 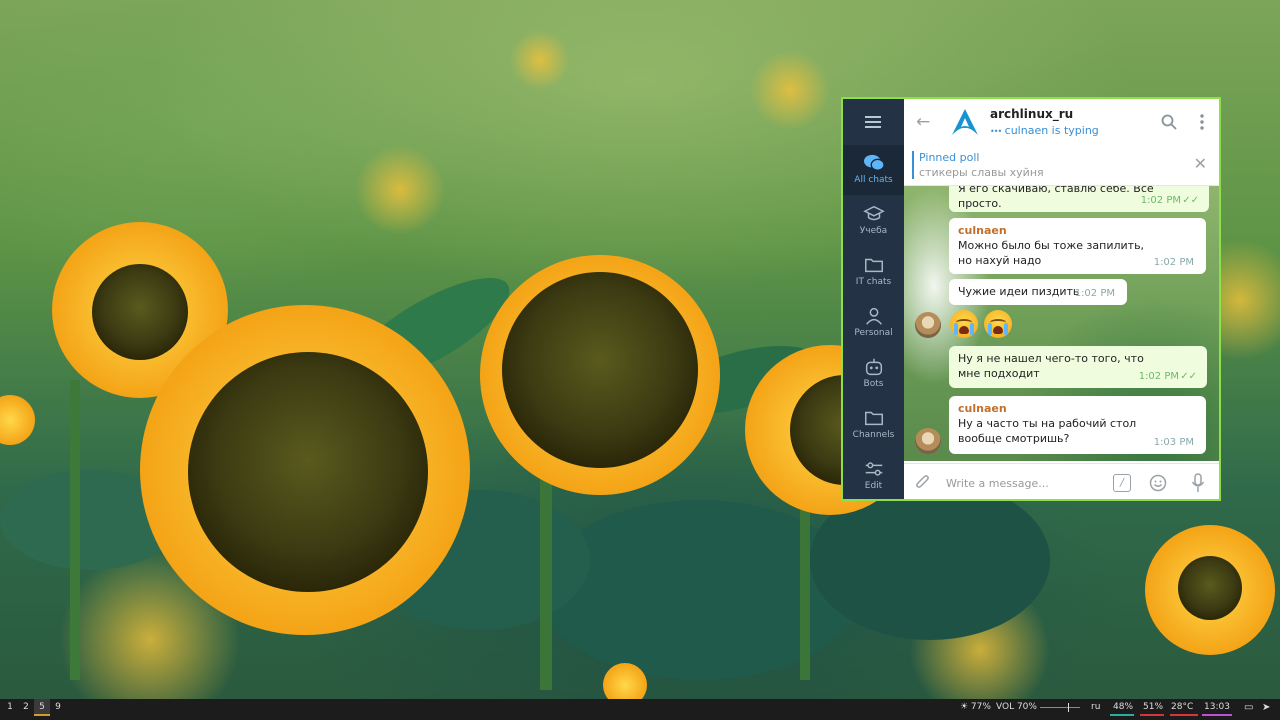 What do you see at coordinates (981, 172) in the screenshot?
I see `pinned-text: стикеры славы хуйня` at bounding box center [981, 172].